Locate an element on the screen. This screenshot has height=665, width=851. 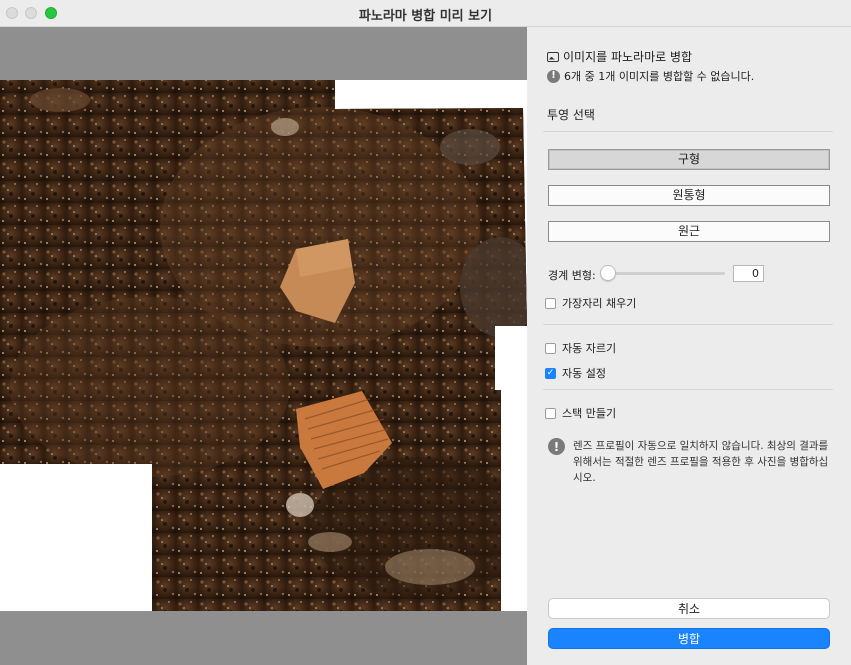
merge-warning: ! 6개 중 1개 이미지를 병합할 수 없습니다. is located at coordinates (650, 76).